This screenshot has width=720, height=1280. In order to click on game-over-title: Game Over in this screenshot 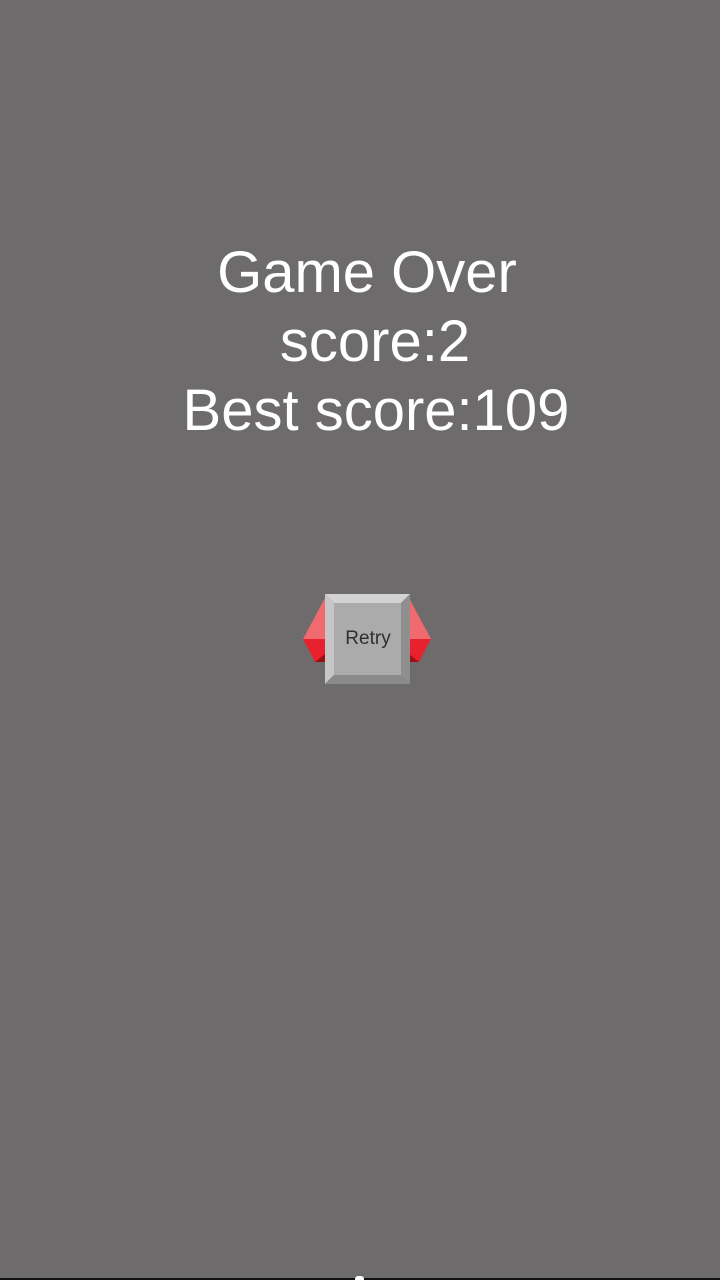, I will do `click(367, 272)`.